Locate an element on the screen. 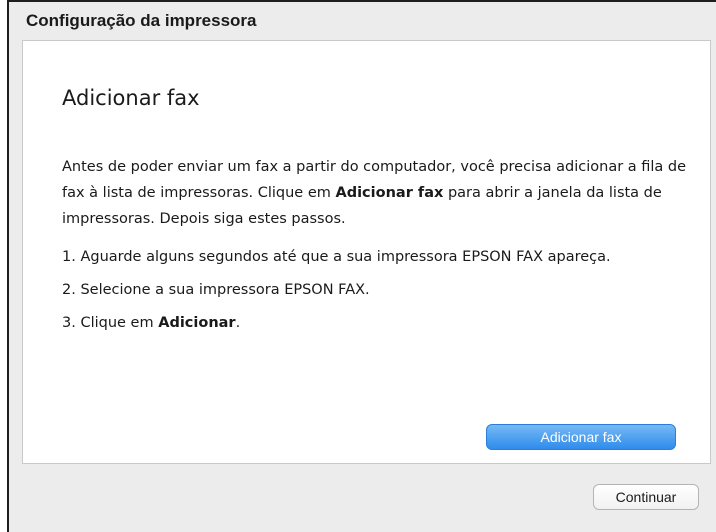 This screenshot has width=716, height=532. step-3-prefix: 3. Clique em is located at coordinates (110, 323).